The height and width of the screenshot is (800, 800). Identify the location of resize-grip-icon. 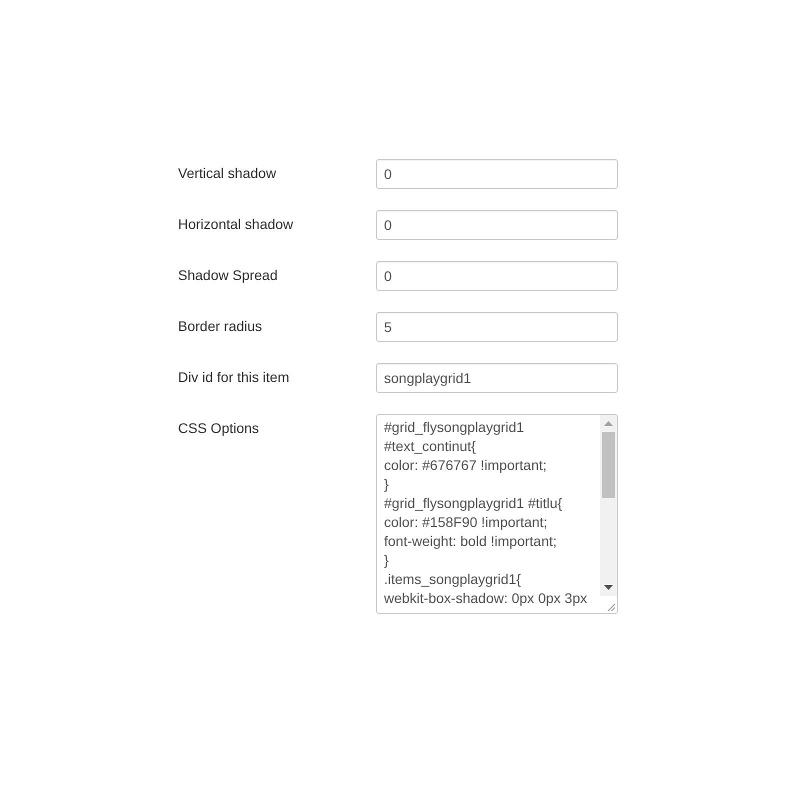
(611, 607).